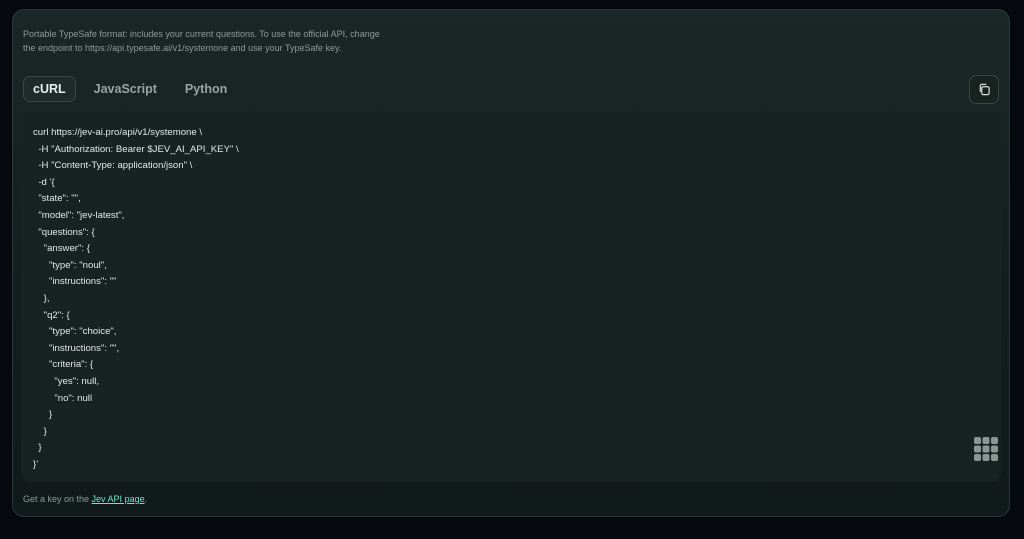 The height and width of the screenshot is (539, 1024). What do you see at coordinates (64, 232) in the screenshot?
I see `code-line: "questions": {` at bounding box center [64, 232].